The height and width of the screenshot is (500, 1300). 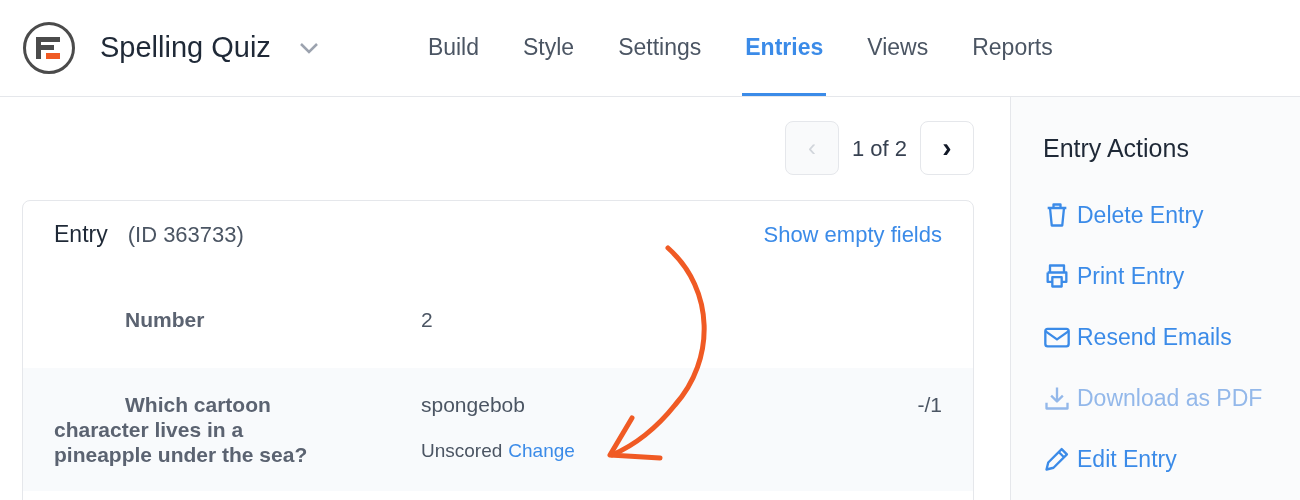 I want to click on score-text: -/1, so click(x=929, y=405).